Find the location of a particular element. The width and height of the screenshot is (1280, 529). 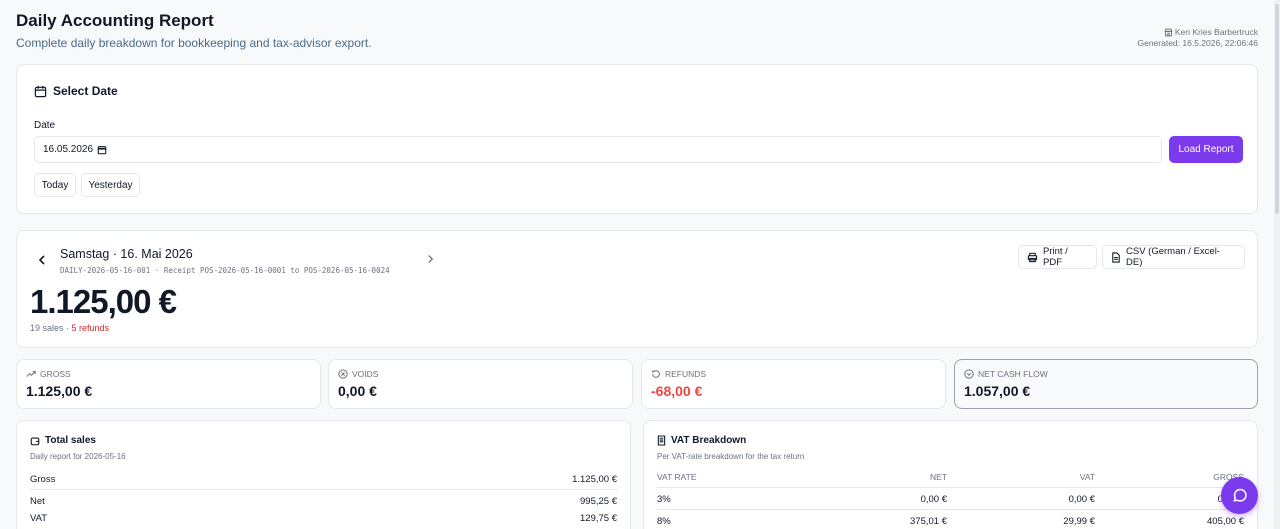

stat-net-cash-flow: NET CASH FLOW 1.057,00 € is located at coordinates (1106, 384).